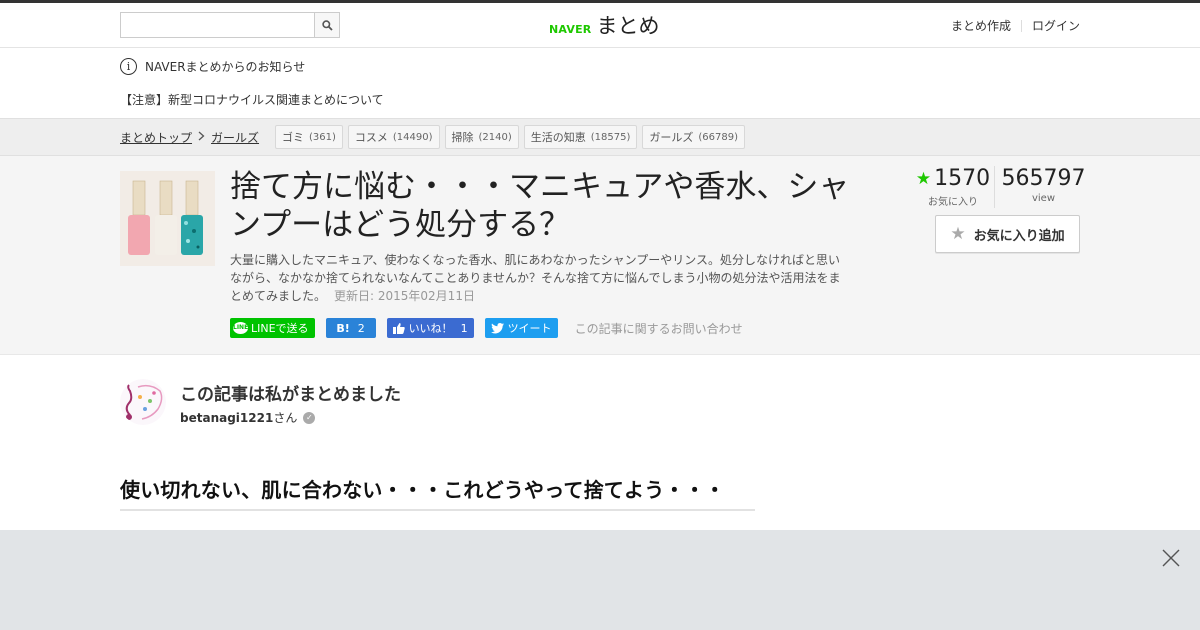 This screenshot has width=1200, height=630. I want to click on facebook-like-button: いいね！ 1, so click(430, 328).